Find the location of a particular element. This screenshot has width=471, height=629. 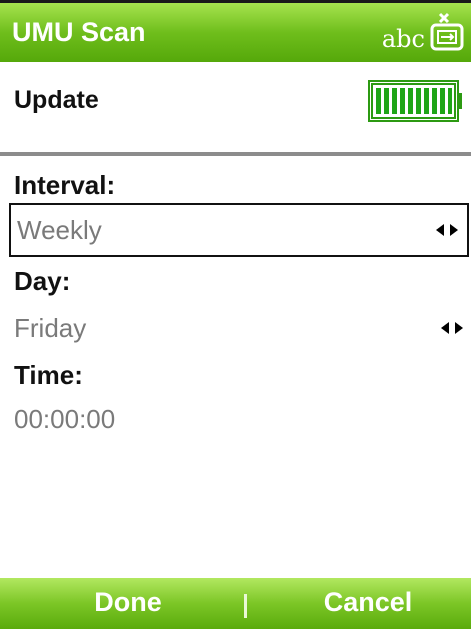

day-label: Day: is located at coordinates (42, 281).